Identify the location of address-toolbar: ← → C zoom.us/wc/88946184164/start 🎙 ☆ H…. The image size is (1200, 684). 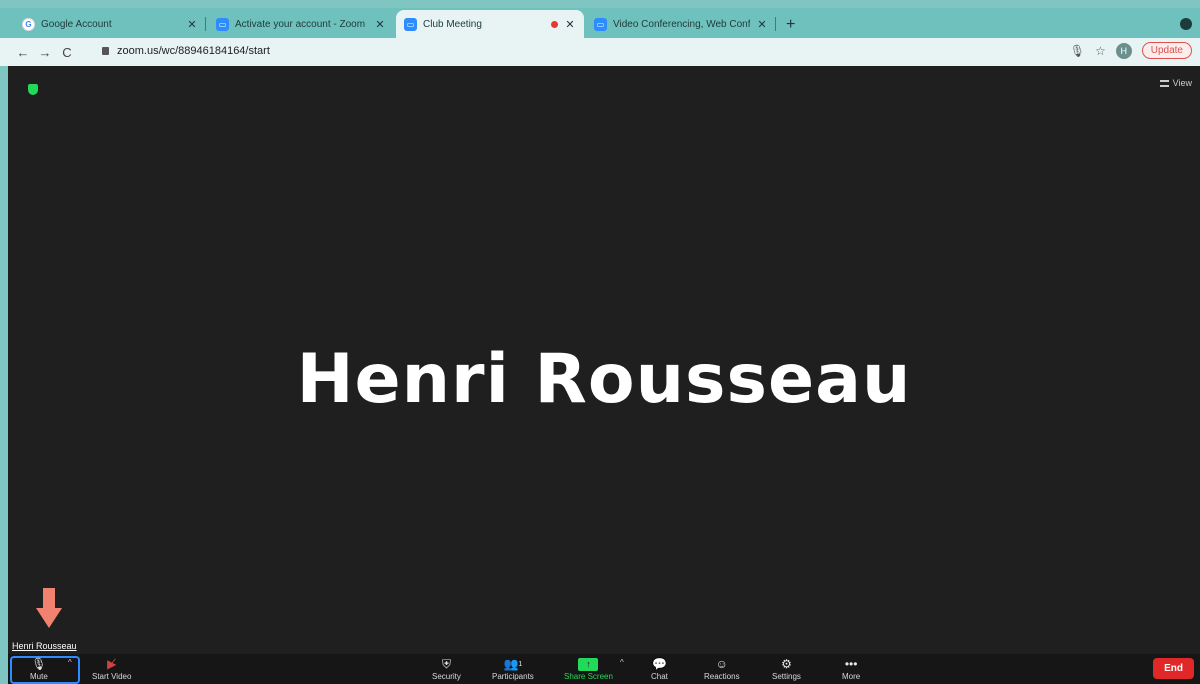
(600, 52).